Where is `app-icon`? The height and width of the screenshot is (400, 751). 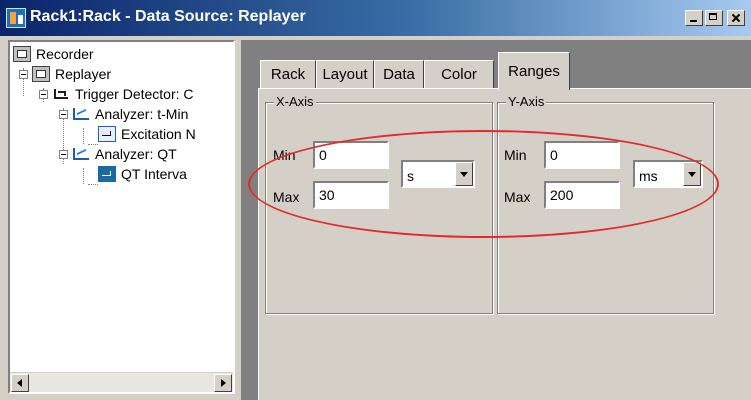
app-icon is located at coordinates (16, 18).